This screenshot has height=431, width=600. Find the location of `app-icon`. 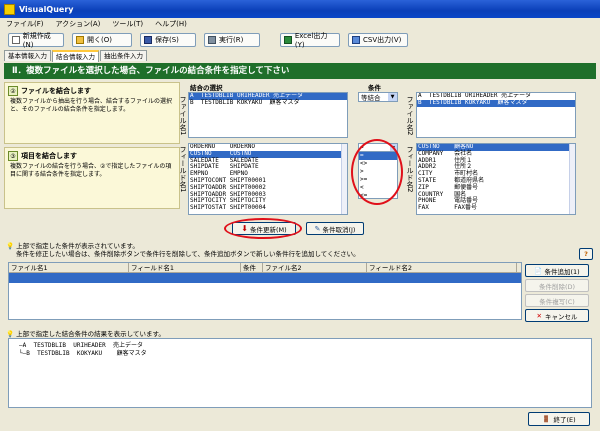

app-icon is located at coordinates (9, 9).